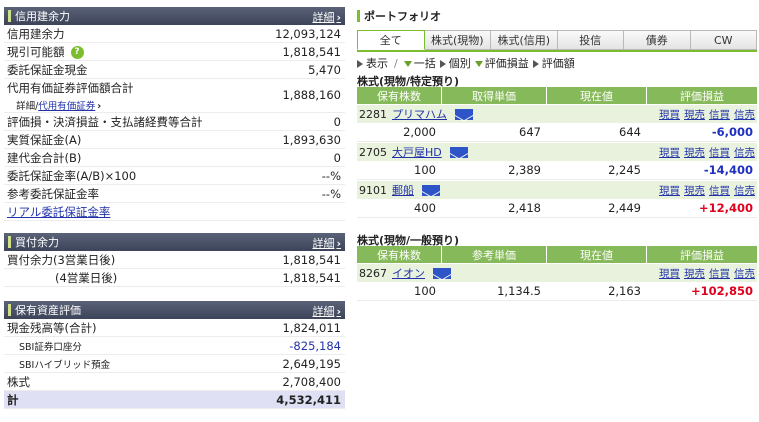  I want to click on credit-row: 代用有価証券評価額合計 詳細/代用有価証券 › 1,888,160, so click(174, 96).